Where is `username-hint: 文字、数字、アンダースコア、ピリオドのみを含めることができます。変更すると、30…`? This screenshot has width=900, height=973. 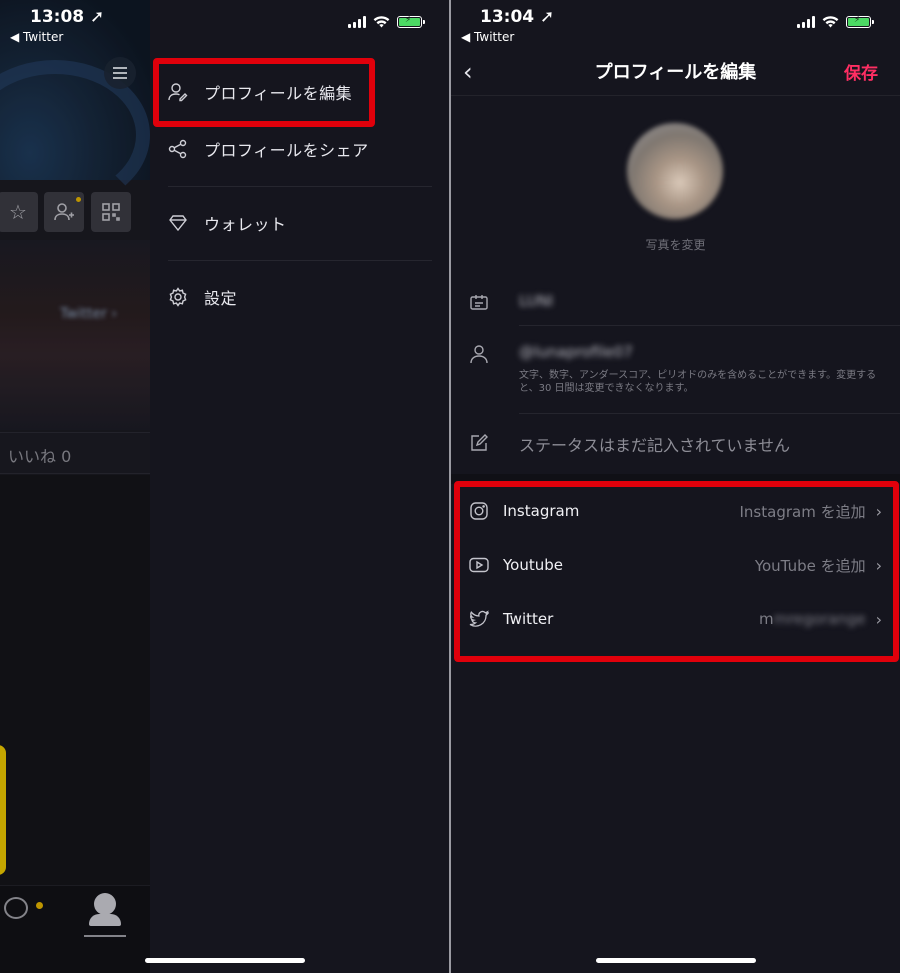 username-hint: 文字、数字、アンダースコア、ピリオドのみを含めることができます。変更すると、30… is located at coordinates (698, 382).